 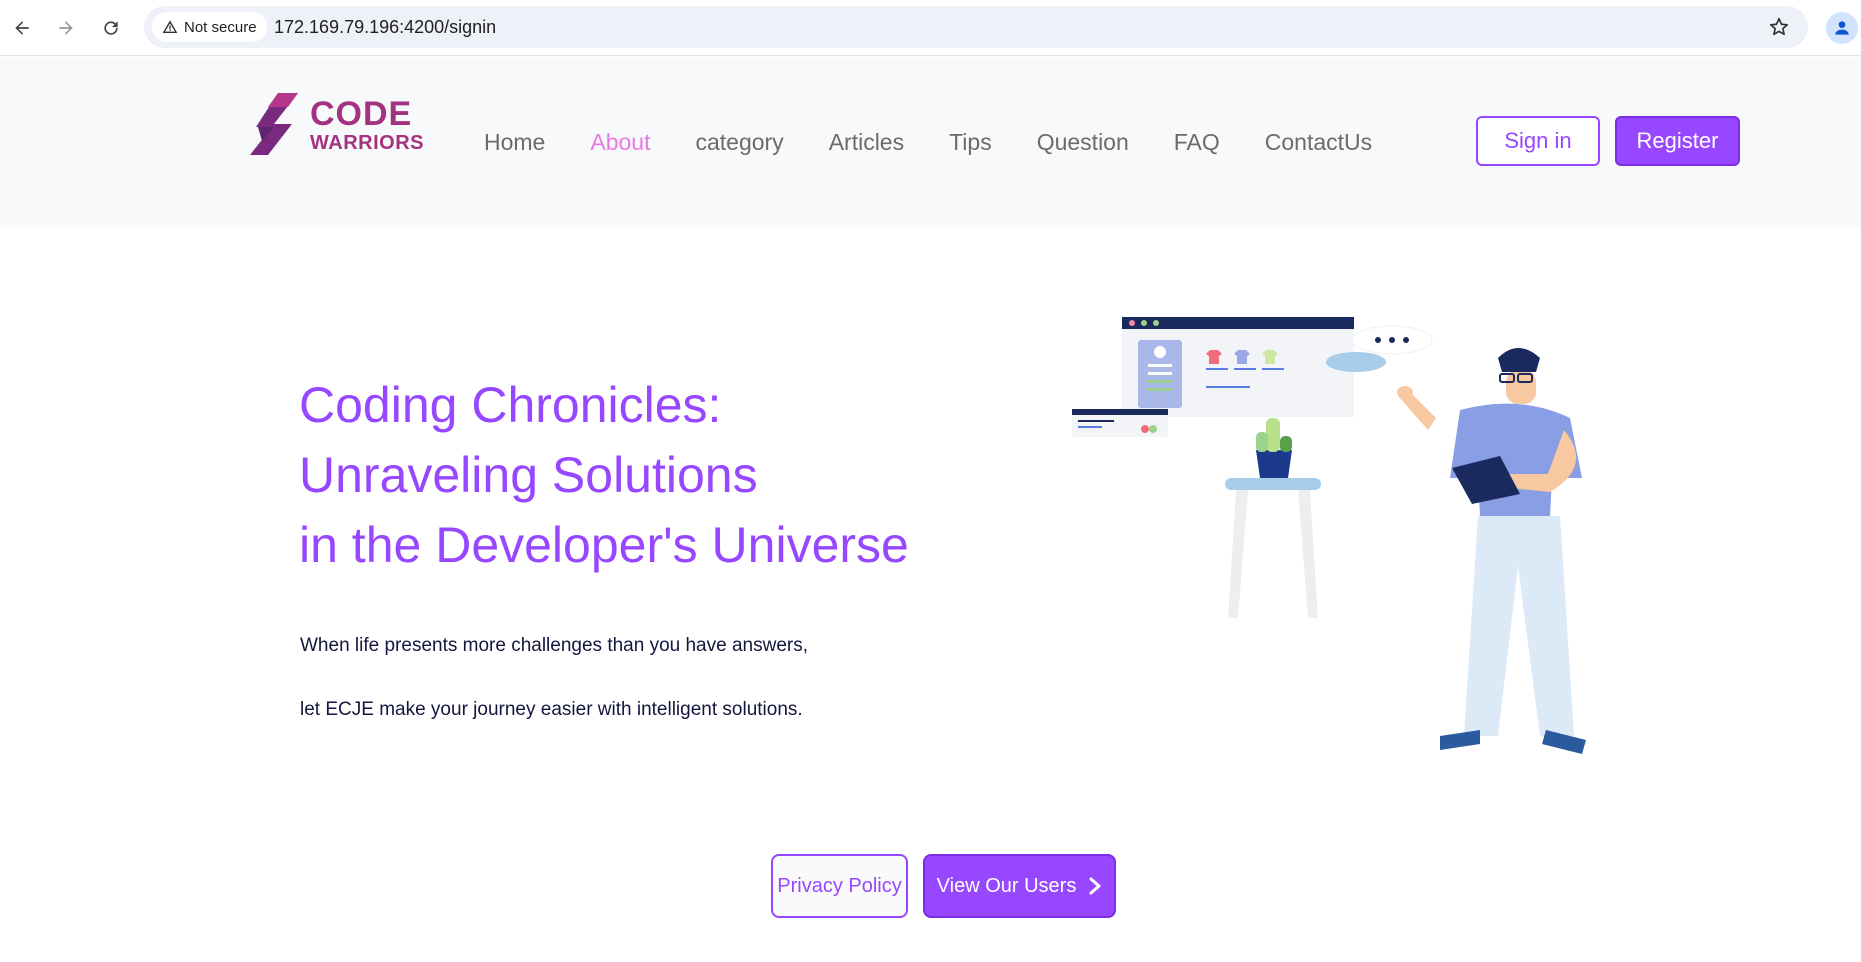 I want to click on nav-question: Question, so click(x=1083, y=142).